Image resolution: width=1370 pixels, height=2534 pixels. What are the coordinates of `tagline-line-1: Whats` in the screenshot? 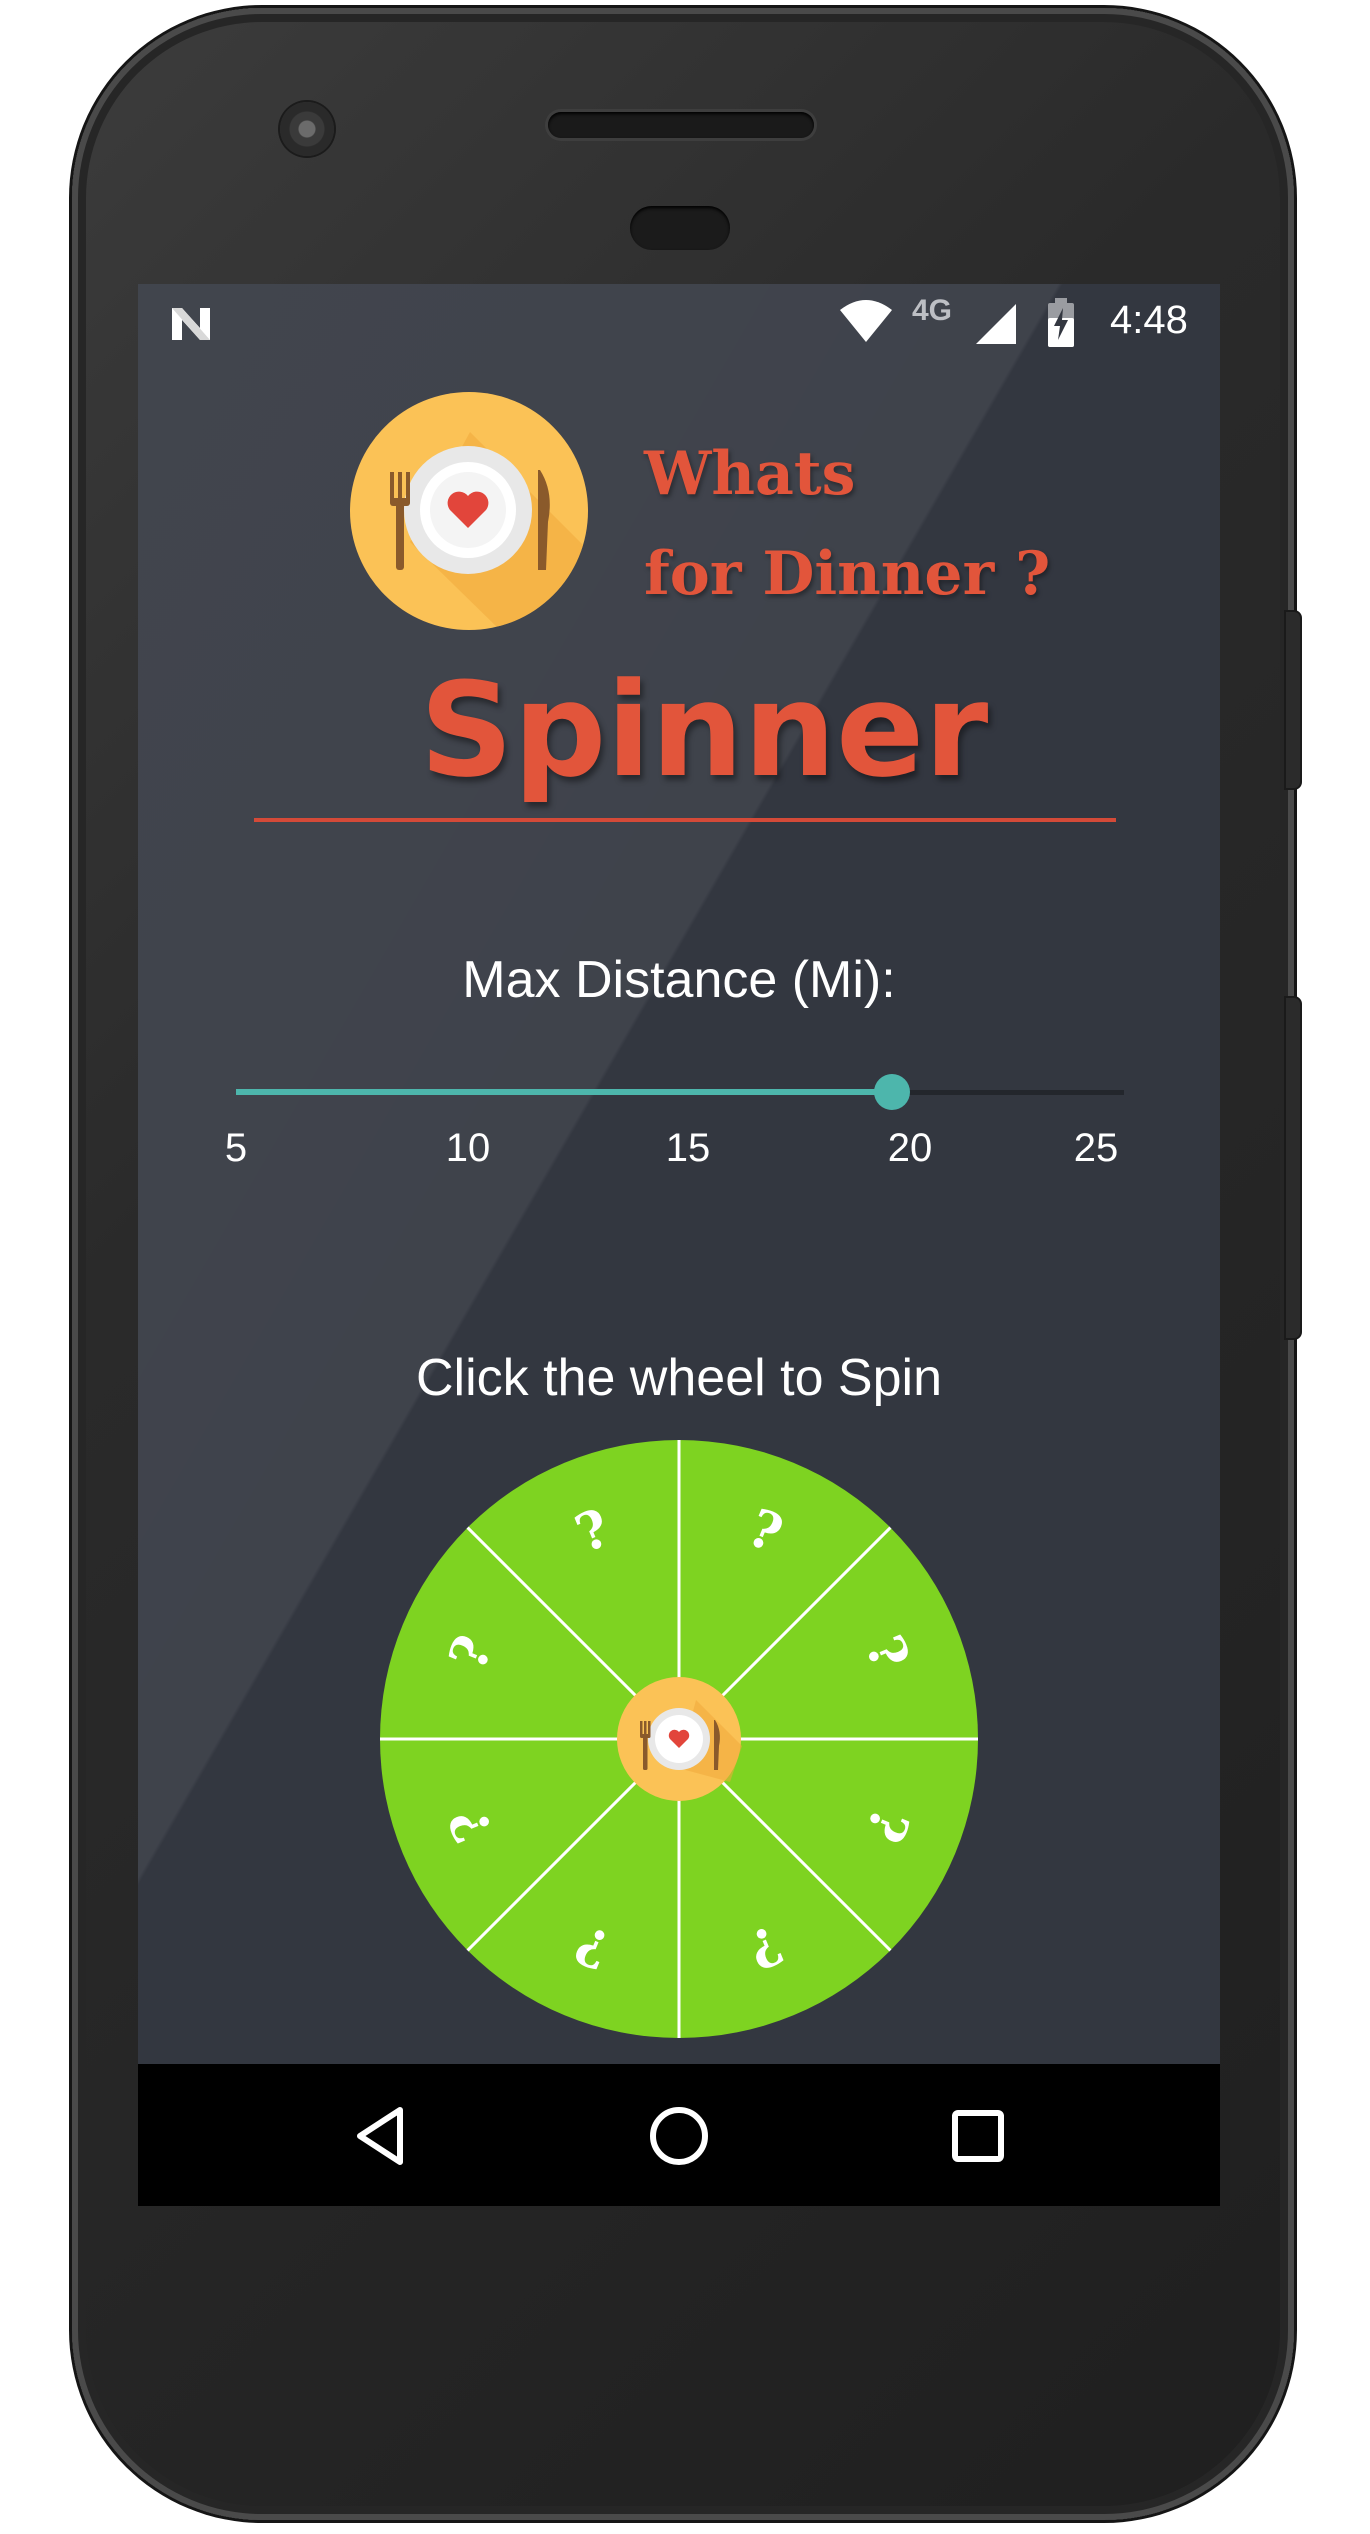 It's located at (750, 474).